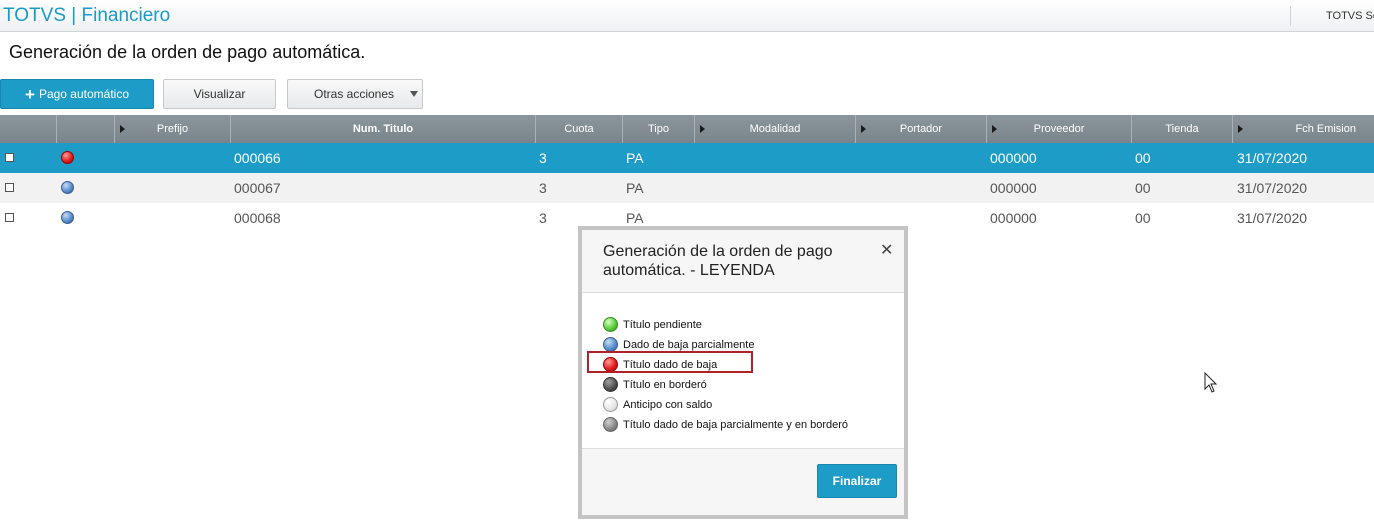 The width and height of the screenshot is (1374, 526). I want to click on header-label: Num. Titulo, so click(383, 129).